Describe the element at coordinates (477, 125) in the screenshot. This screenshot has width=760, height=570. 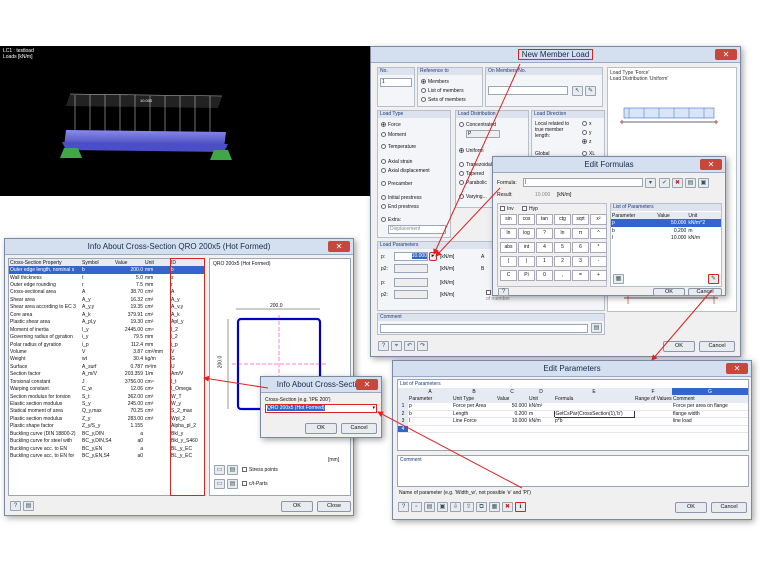
I see `dist-concentrated: Concentrated` at that location.